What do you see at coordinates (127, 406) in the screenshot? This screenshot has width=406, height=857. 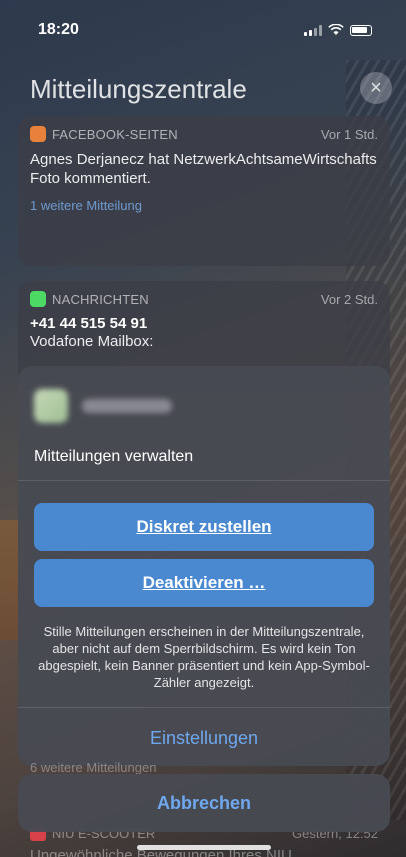 I see `blurred-app-name` at bounding box center [127, 406].